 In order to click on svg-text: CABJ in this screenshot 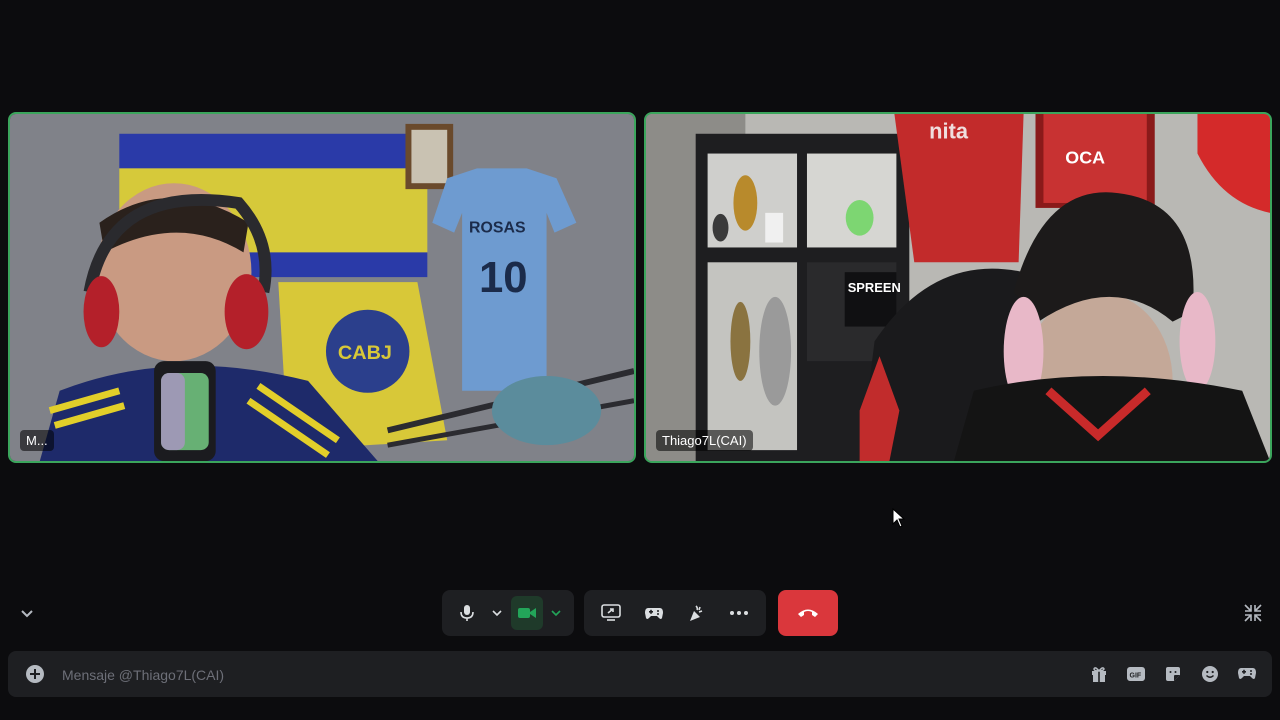, I will do `click(365, 353)`.